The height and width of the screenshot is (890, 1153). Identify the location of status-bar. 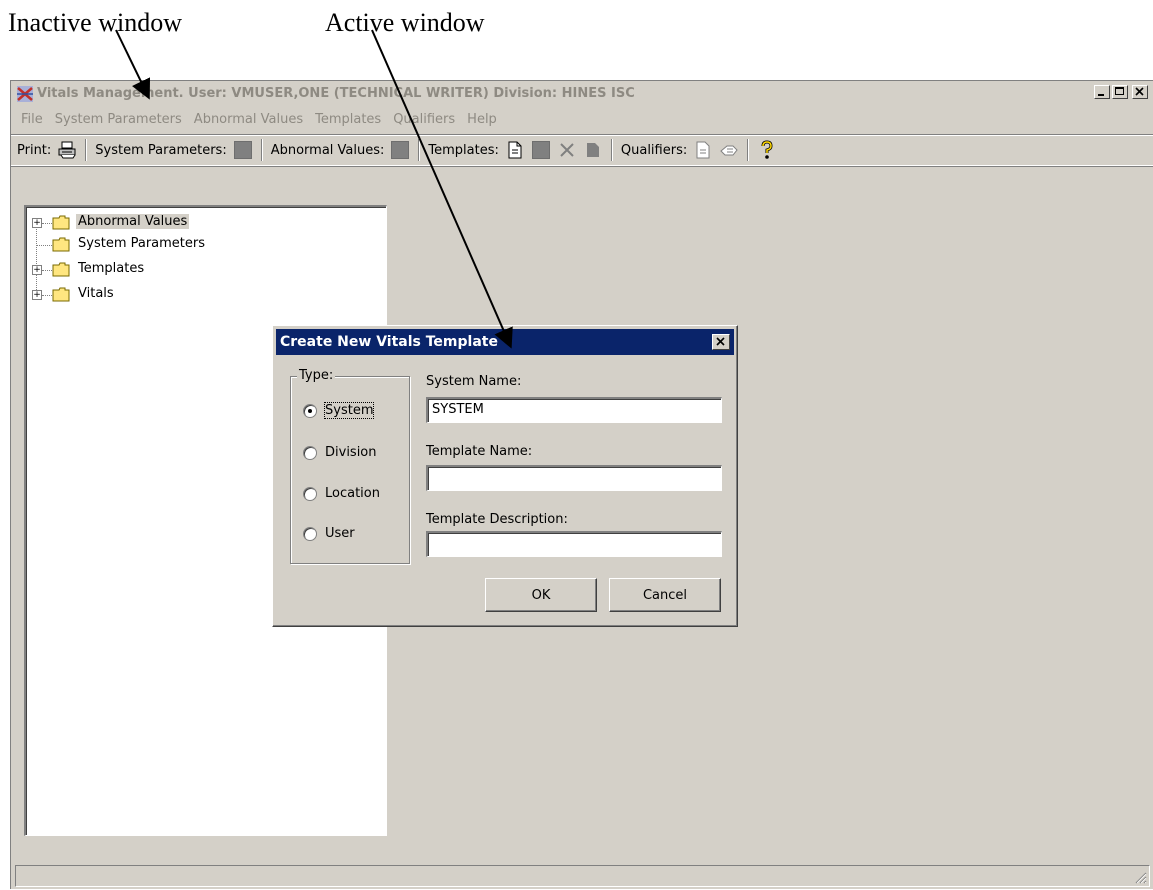
(582, 876).